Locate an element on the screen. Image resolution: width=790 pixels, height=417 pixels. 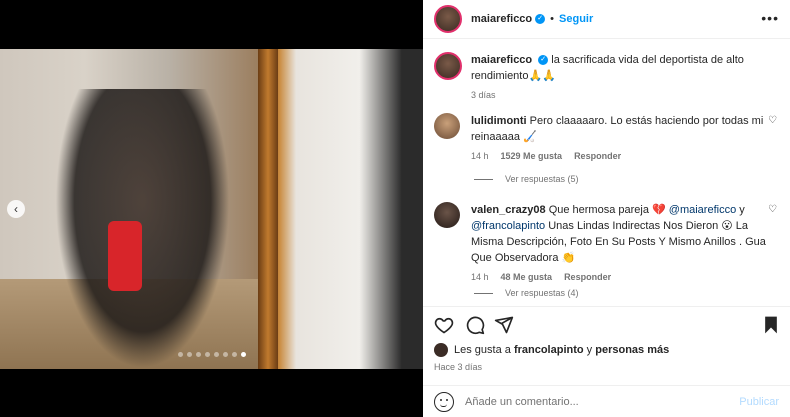
carousel-prev-button: ‹ is located at coordinates (16, 209).